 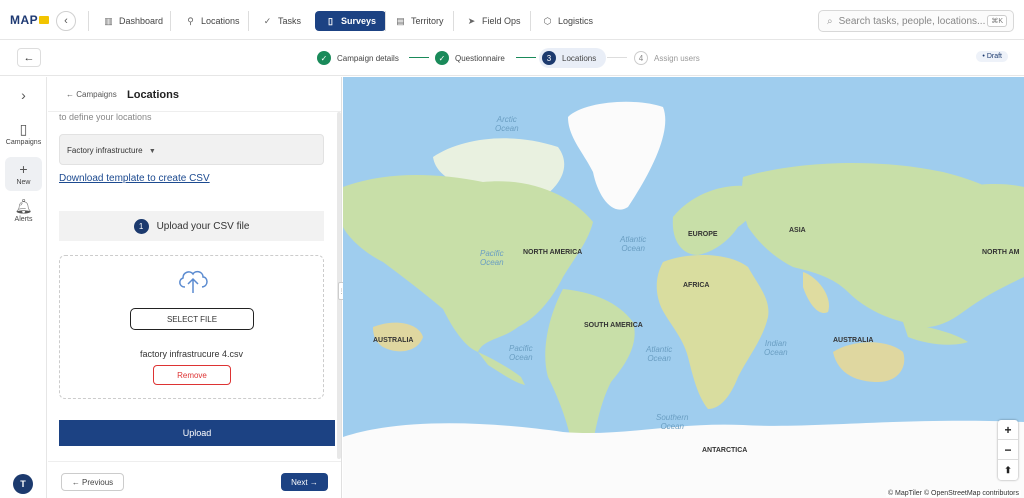 I want to click on next-button: Next →, so click(x=304, y=482).